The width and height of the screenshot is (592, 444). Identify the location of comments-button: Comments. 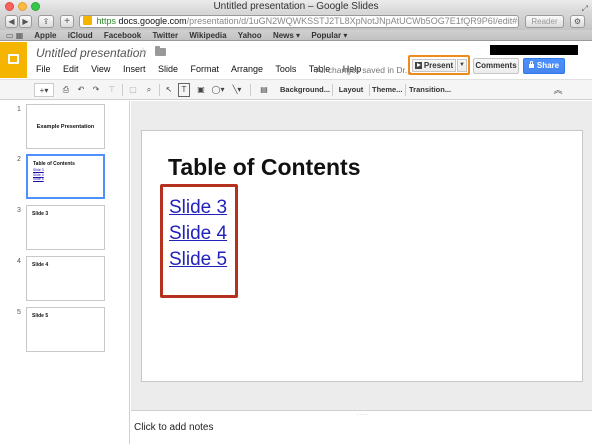
(496, 66).